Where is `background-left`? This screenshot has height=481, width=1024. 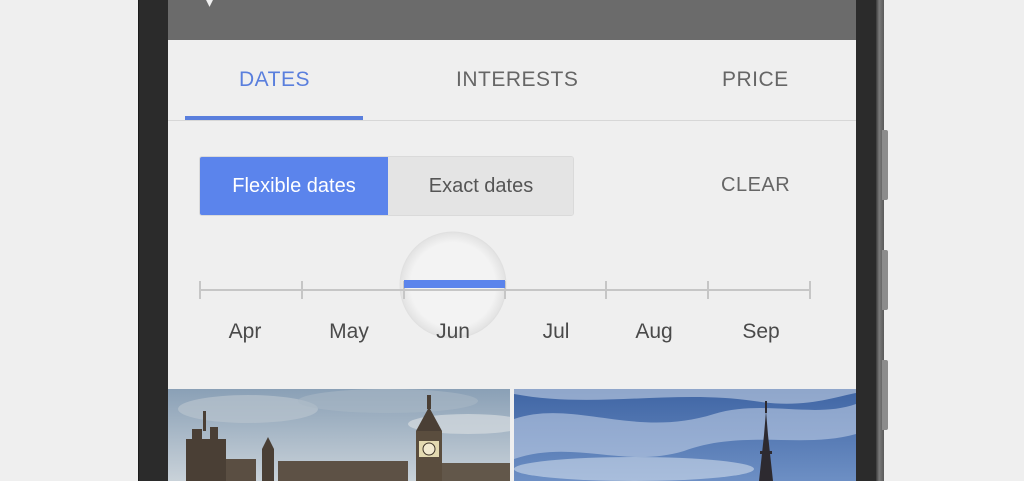 background-left is located at coordinates (69, 240).